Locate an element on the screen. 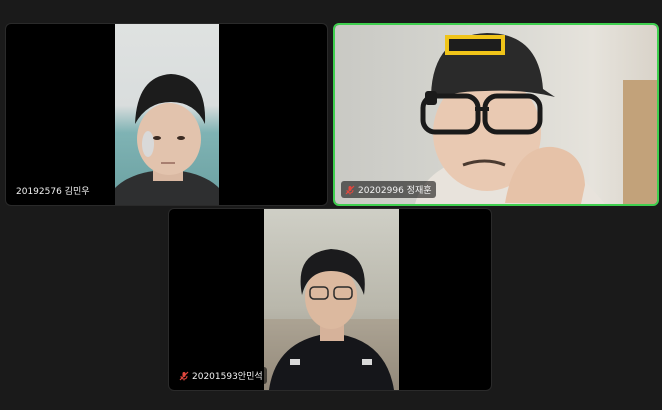 This screenshot has width=662, height=410. participant-name-tag-3: 20201593안민석 is located at coordinates (221, 375).